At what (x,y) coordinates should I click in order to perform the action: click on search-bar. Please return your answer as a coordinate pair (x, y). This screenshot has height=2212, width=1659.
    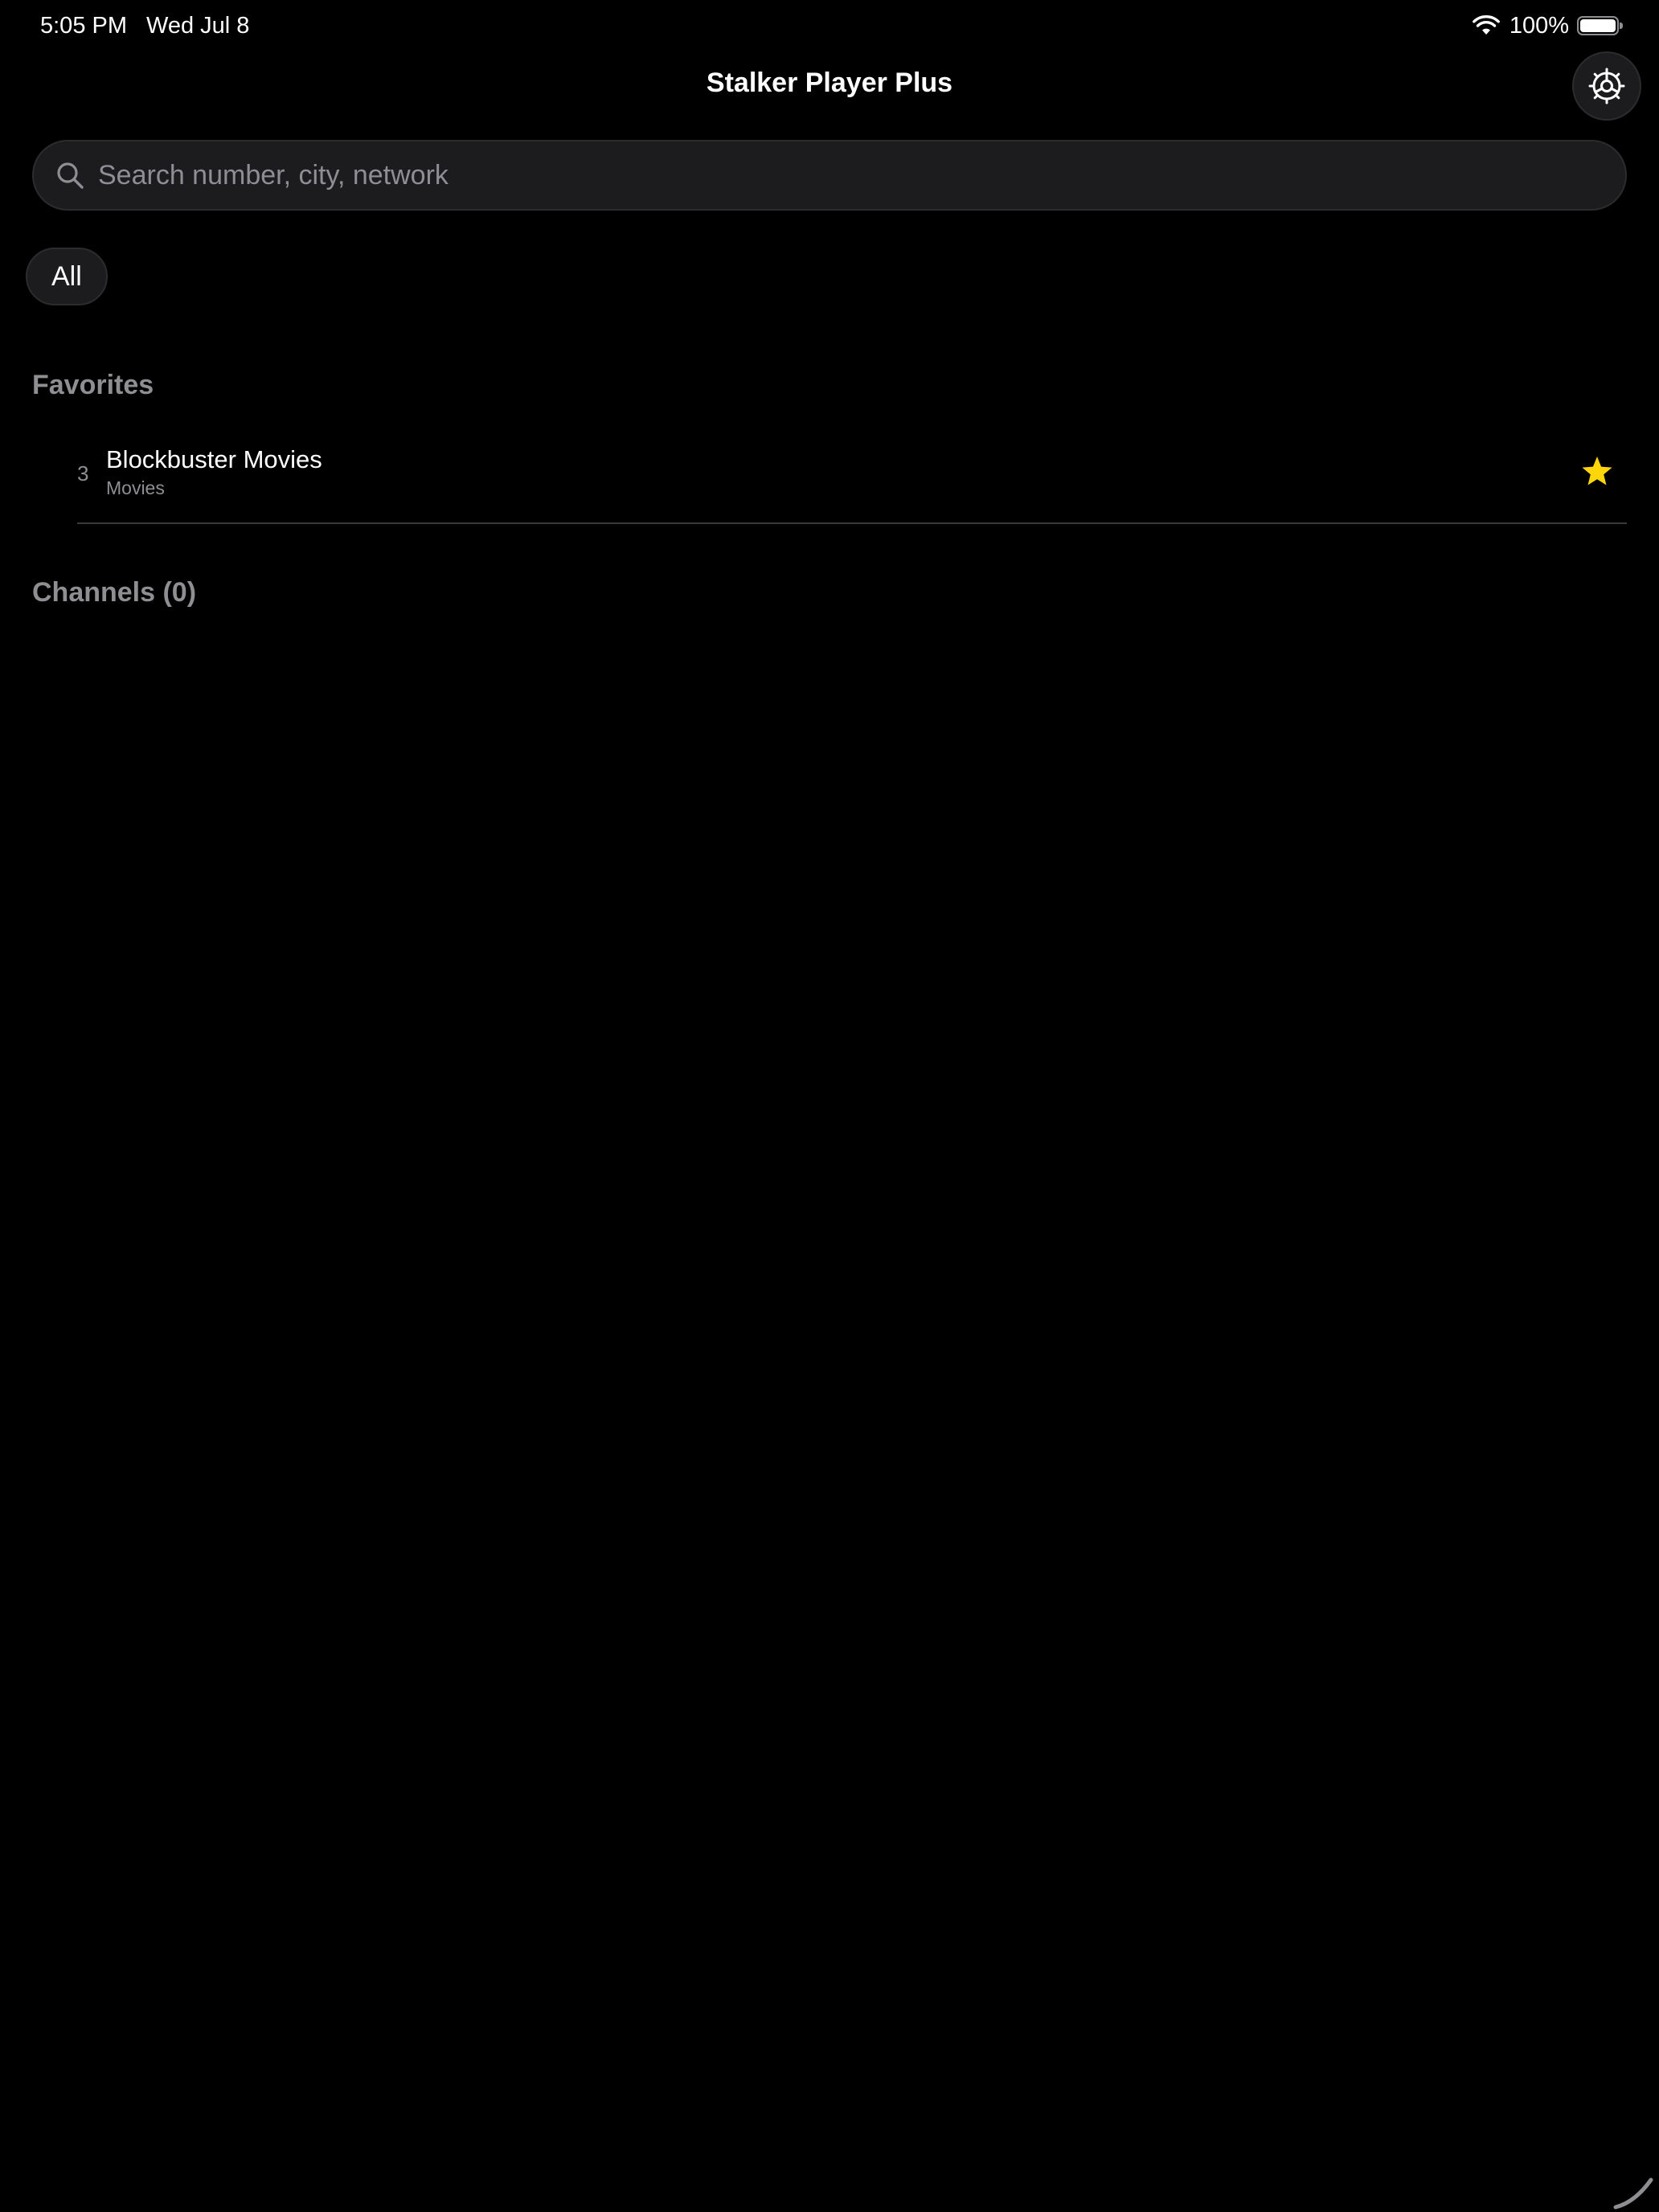
    Looking at the image, I should click on (829, 175).